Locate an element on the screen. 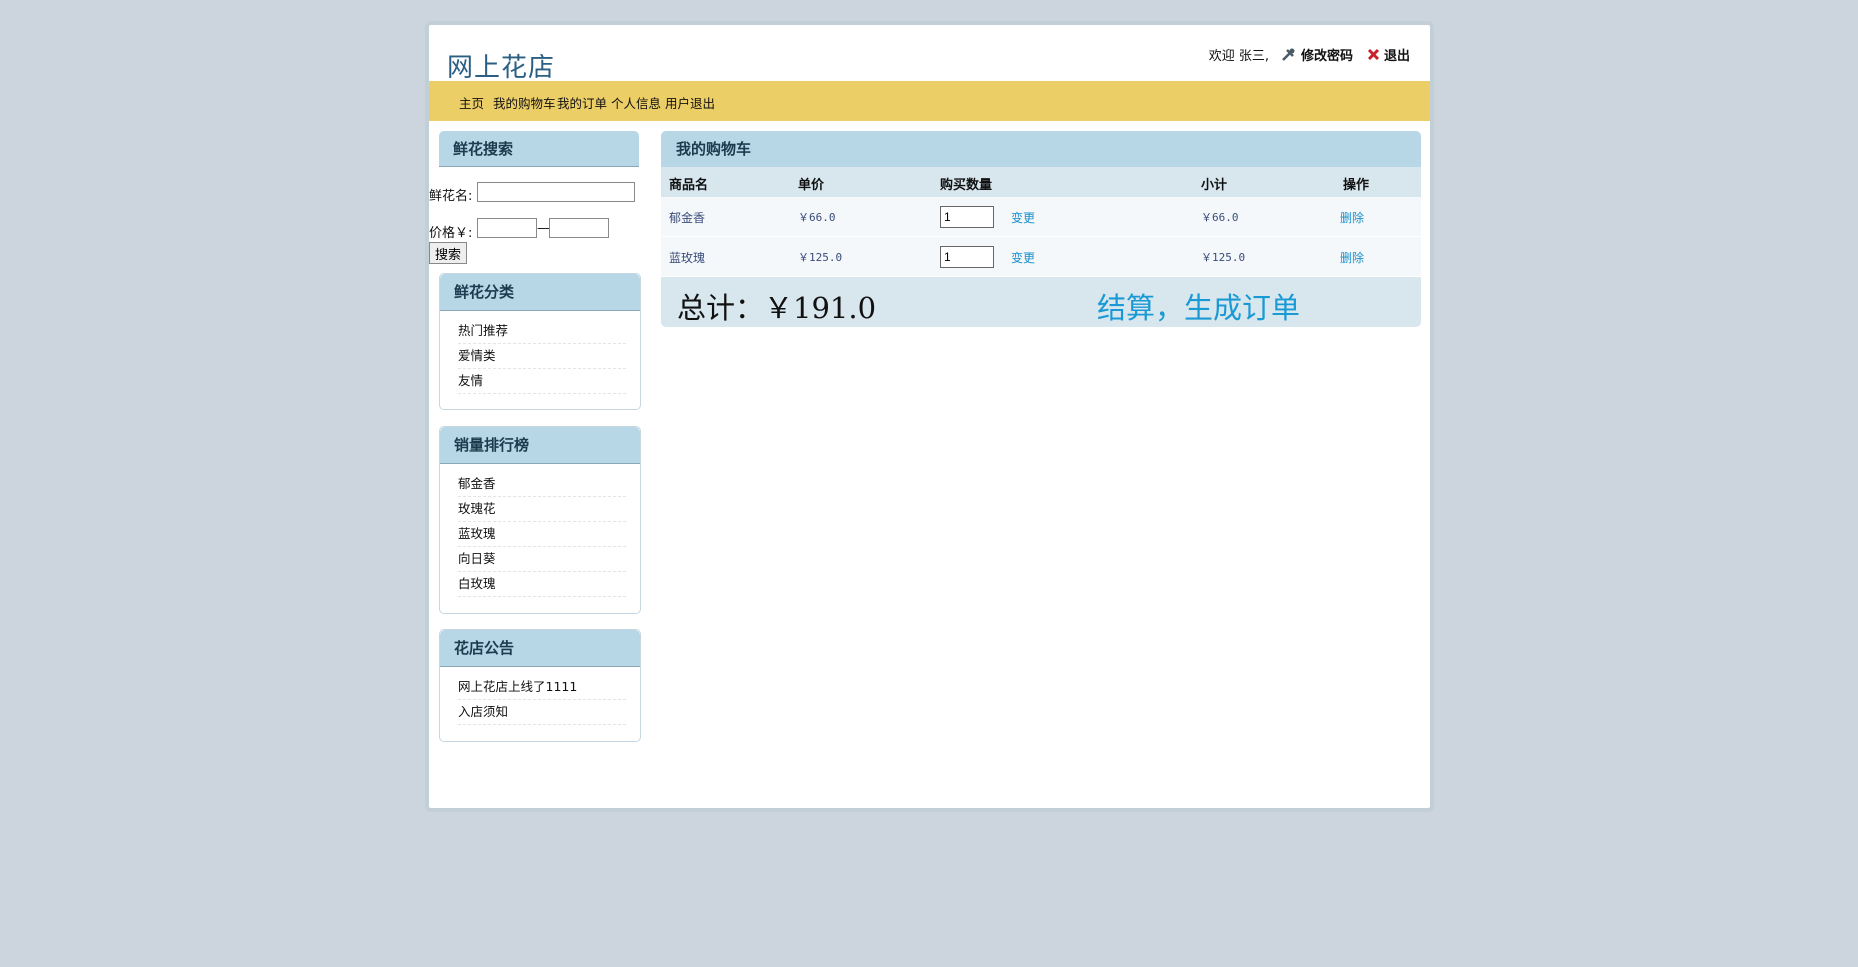  item-subtotal: ￥125.0 is located at coordinates (1223, 257).